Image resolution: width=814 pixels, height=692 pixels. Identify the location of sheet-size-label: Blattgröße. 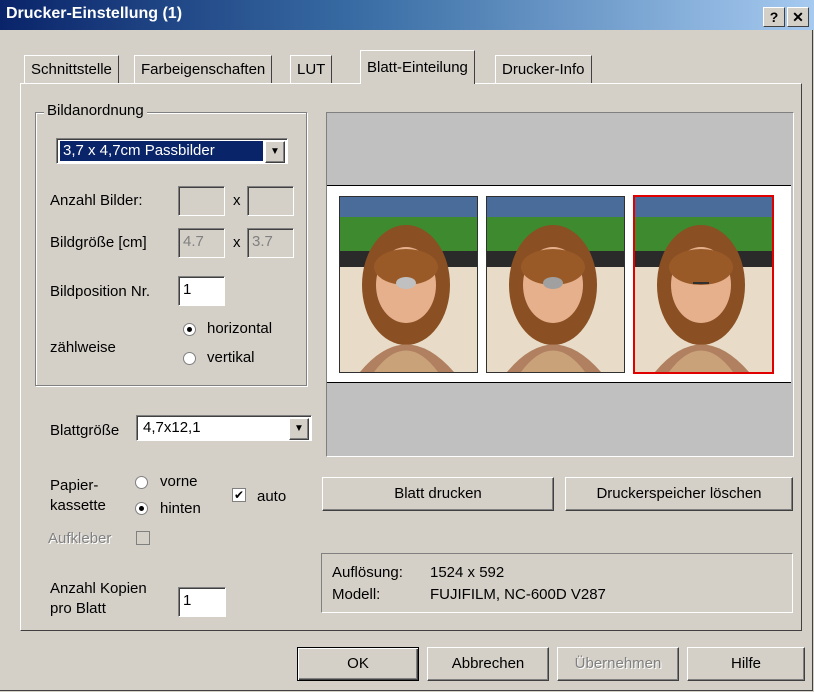
(85, 430).